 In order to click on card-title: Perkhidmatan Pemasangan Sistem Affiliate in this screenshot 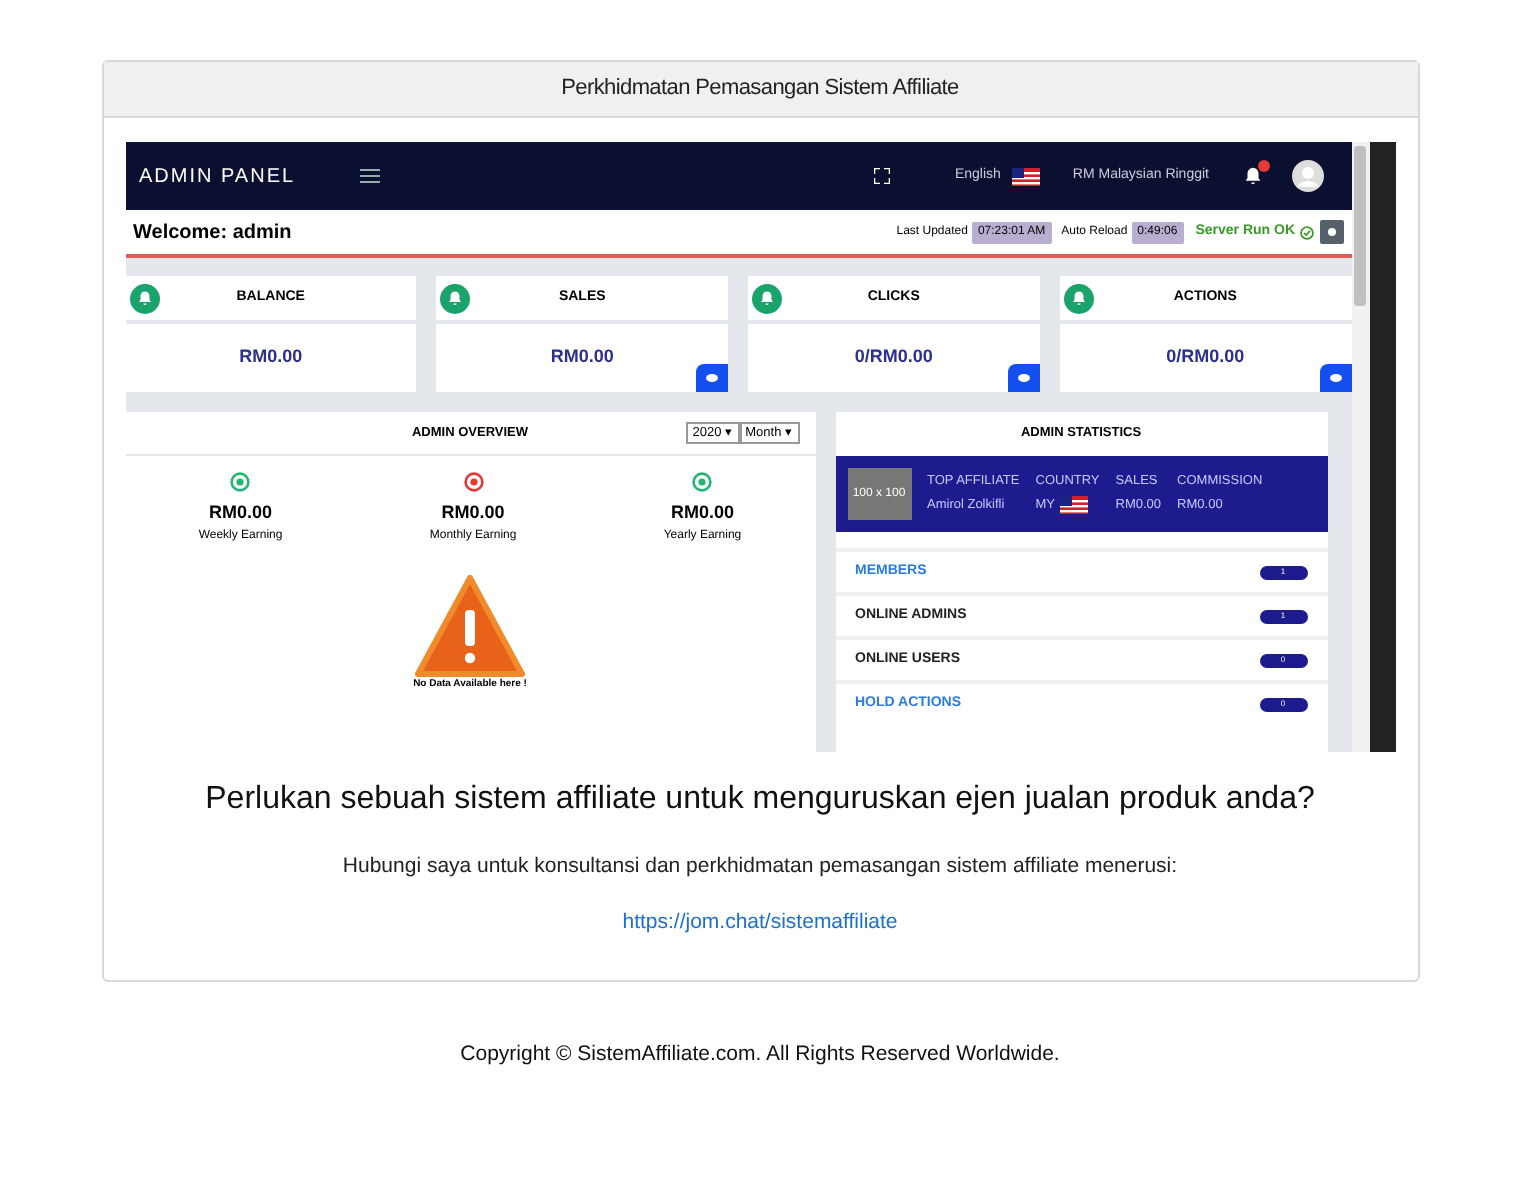, I will do `click(760, 89)`.